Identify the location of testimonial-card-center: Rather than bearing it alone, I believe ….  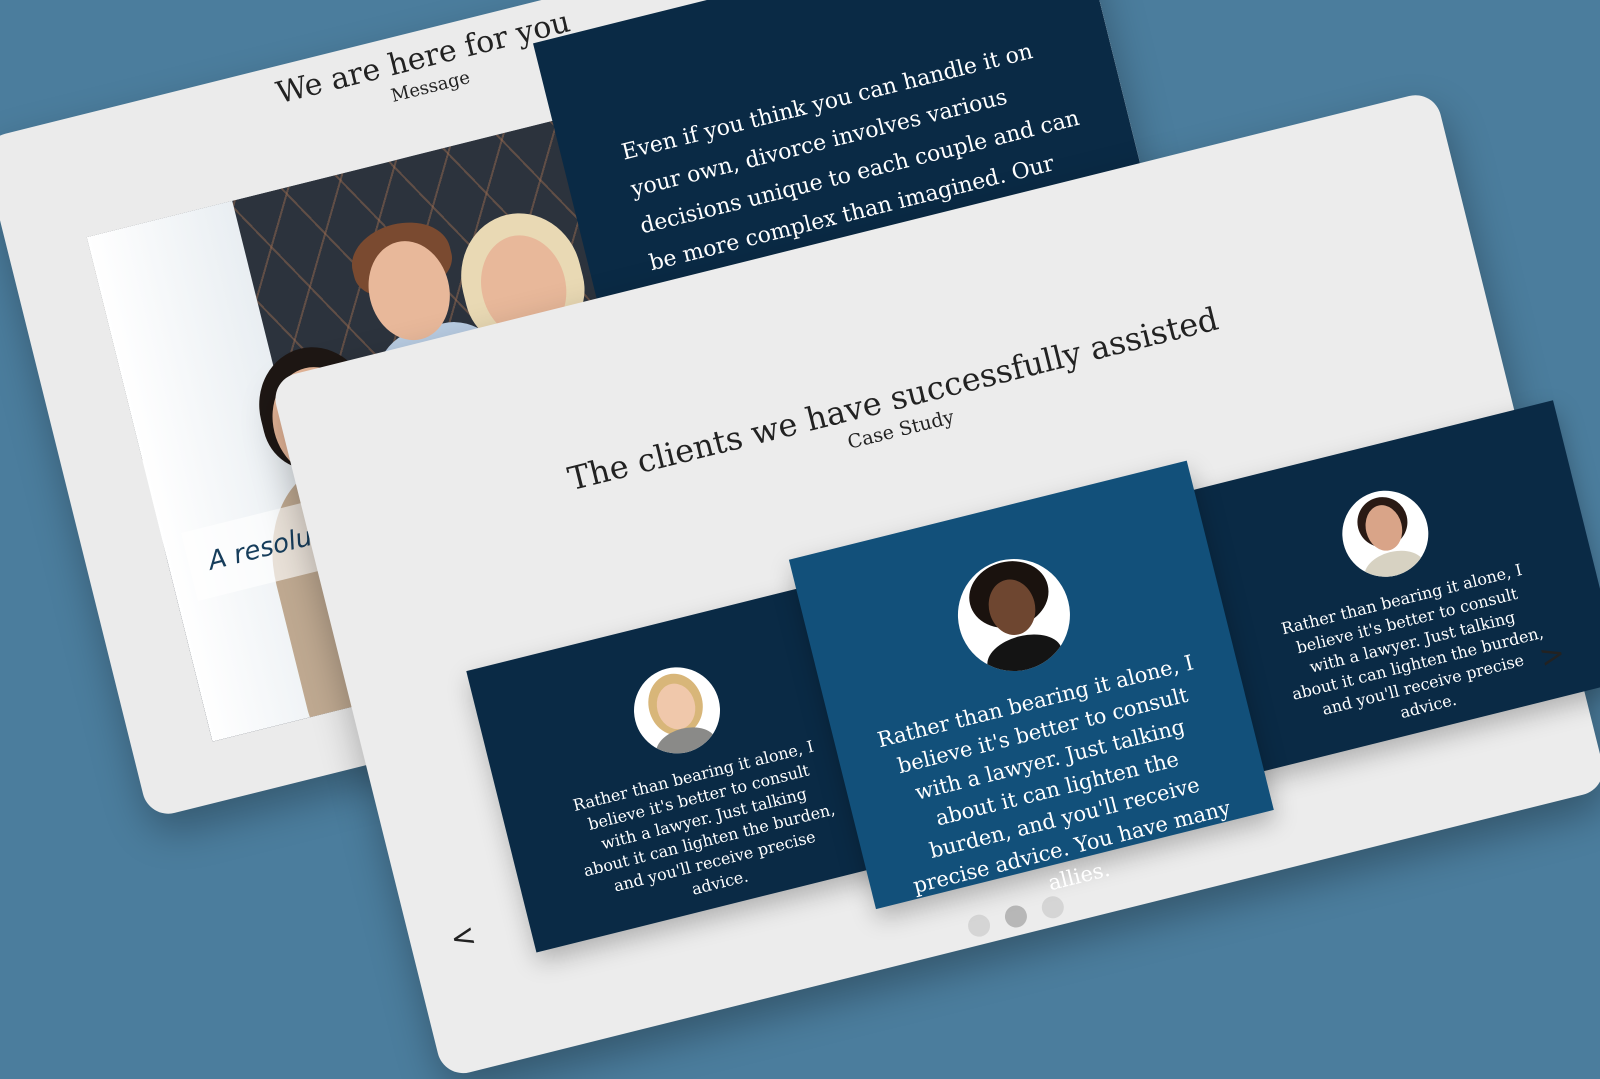
(1031, 685).